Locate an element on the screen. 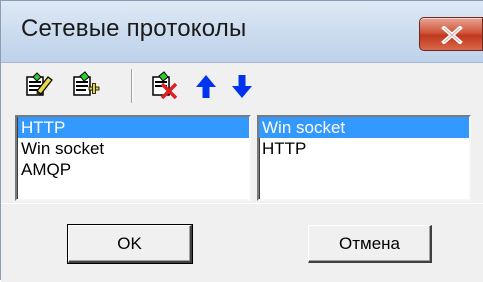 The height and width of the screenshot is (282, 483). delete-protocol-button is located at coordinates (164, 86).